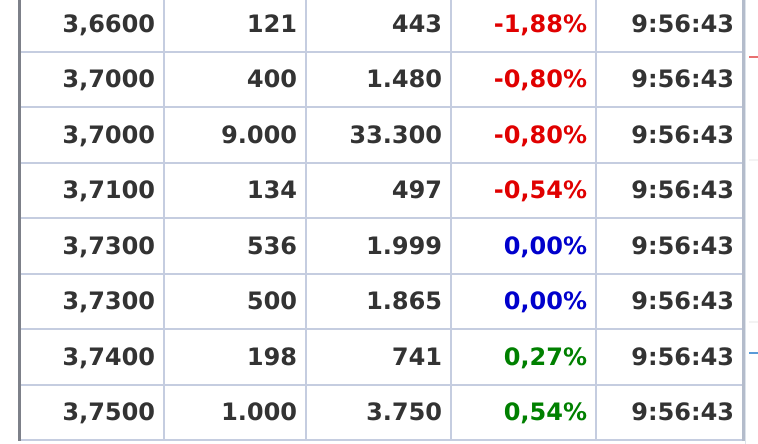 The image size is (758, 444). What do you see at coordinates (379, 357) in the screenshot?
I see `value-cell: 741` at bounding box center [379, 357].